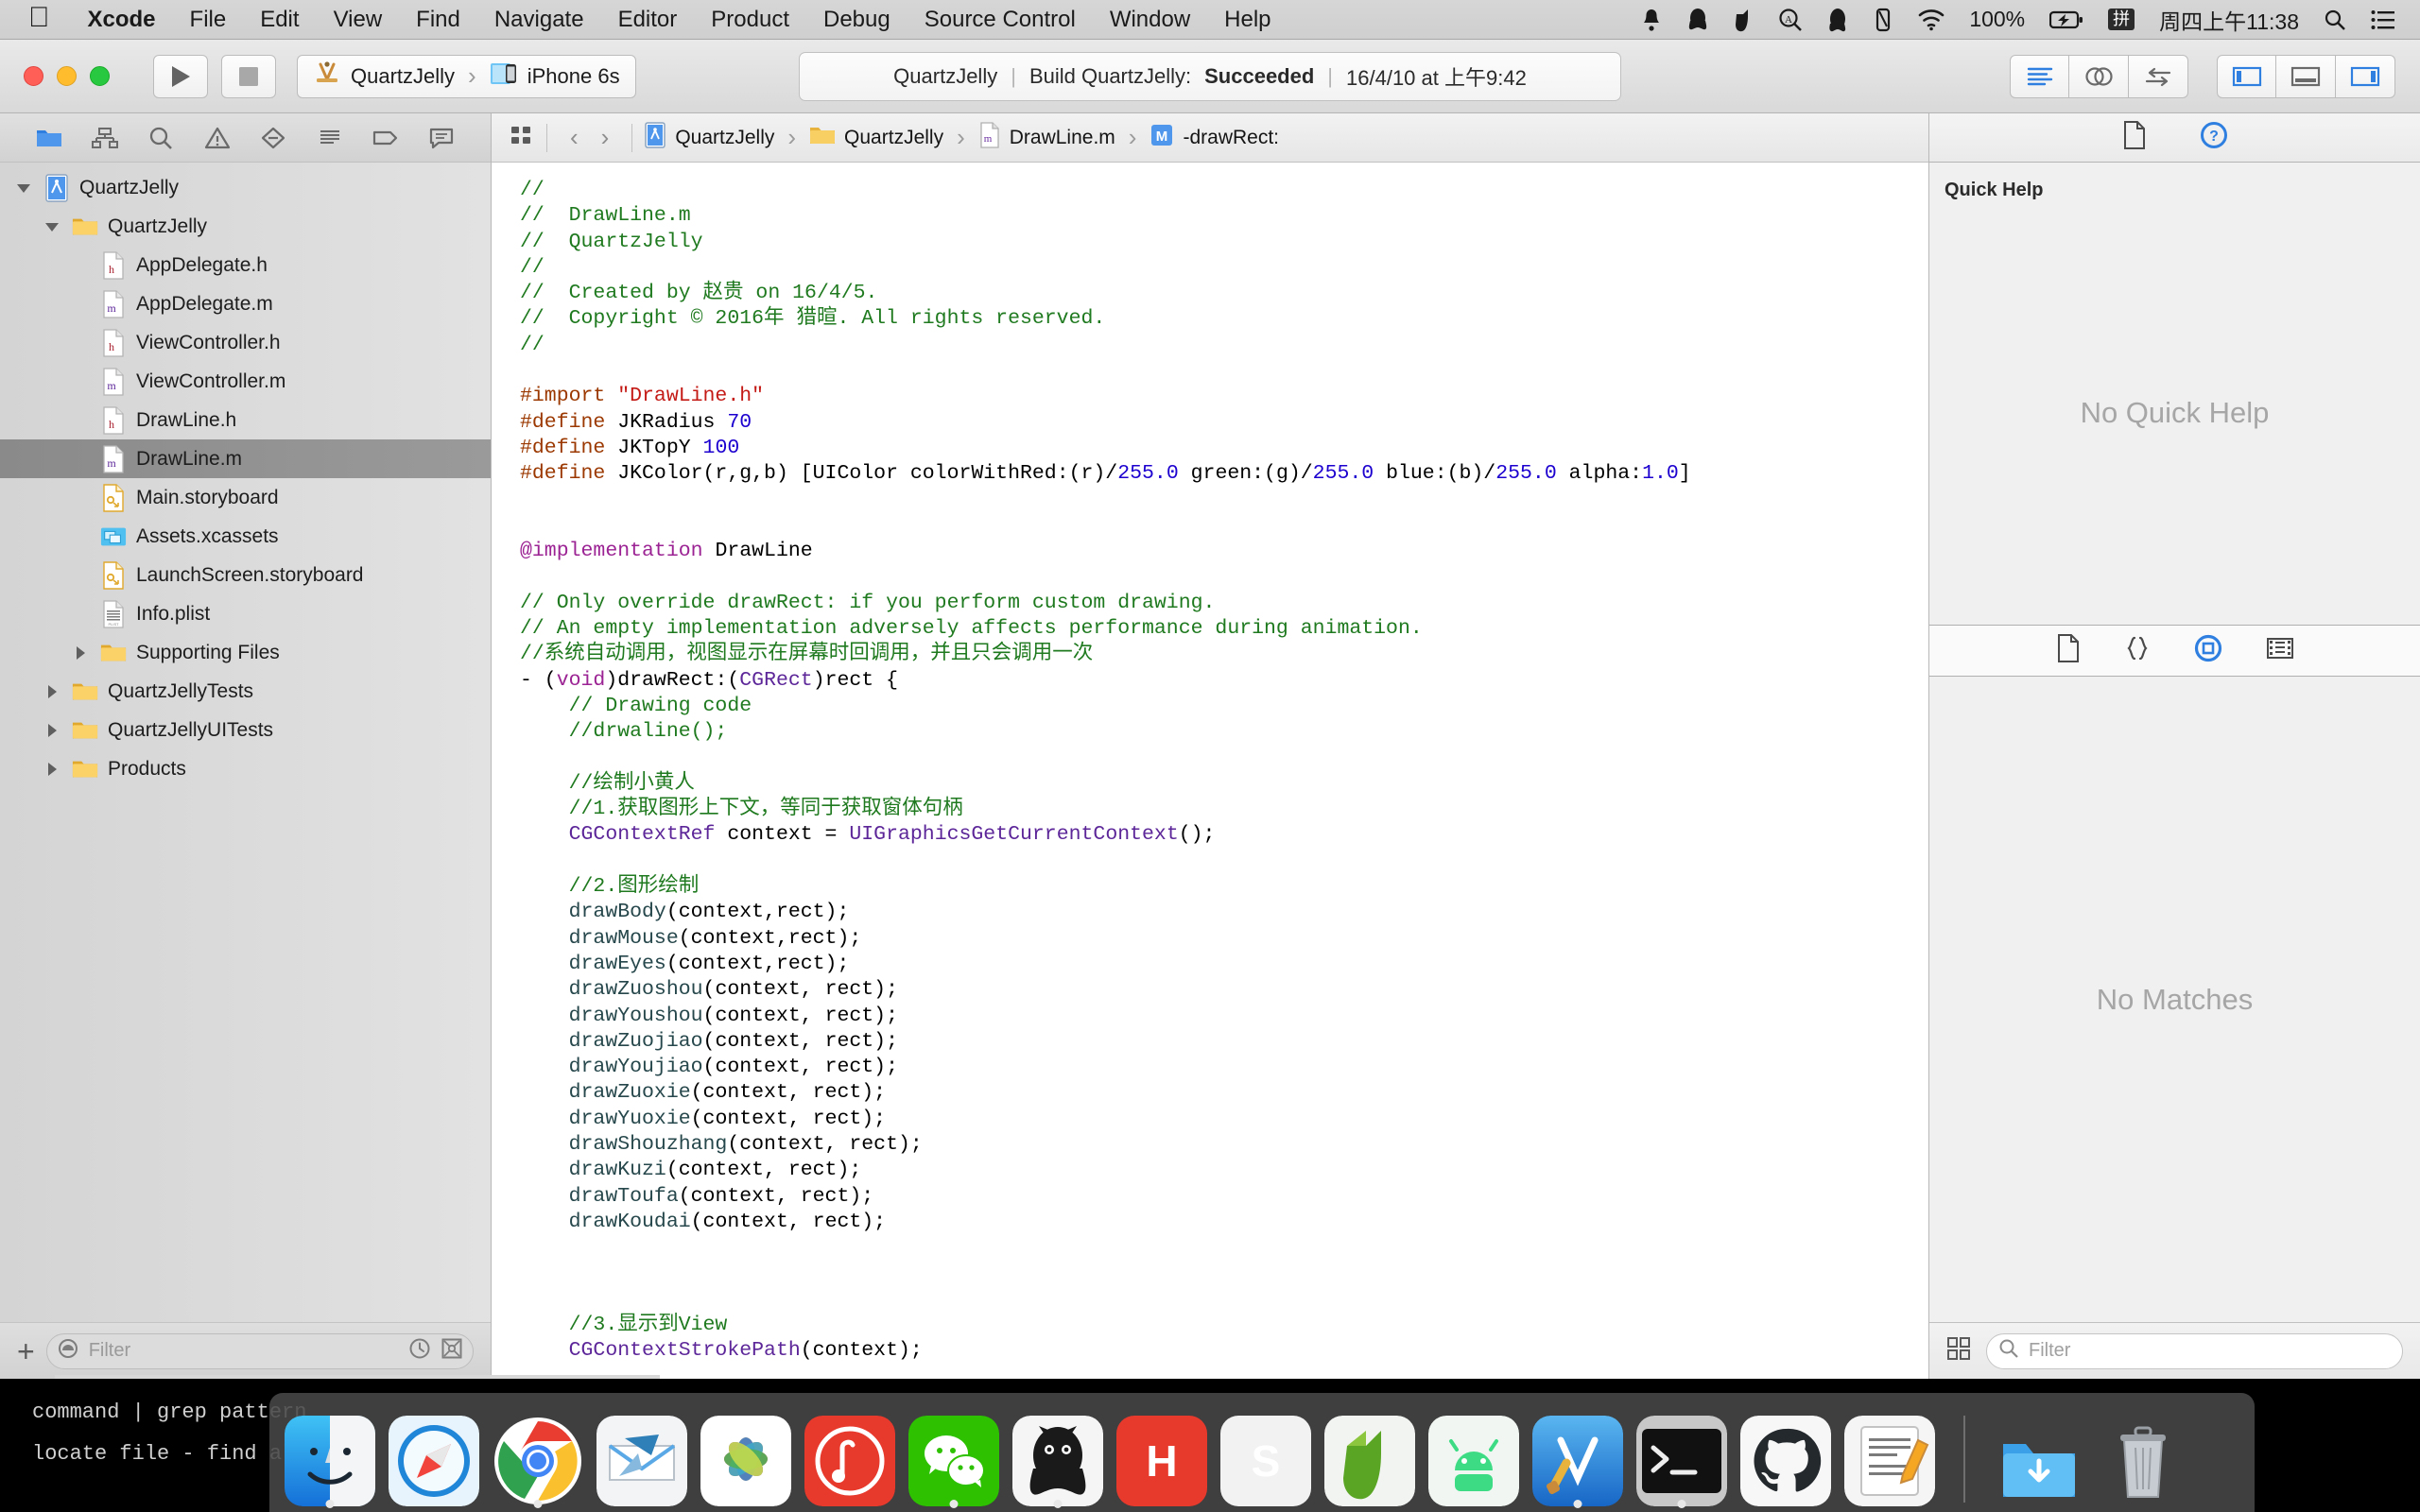  What do you see at coordinates (1651, 20) in the screenshot?
I see `bell-icon` at bounding box center [1651, 20].